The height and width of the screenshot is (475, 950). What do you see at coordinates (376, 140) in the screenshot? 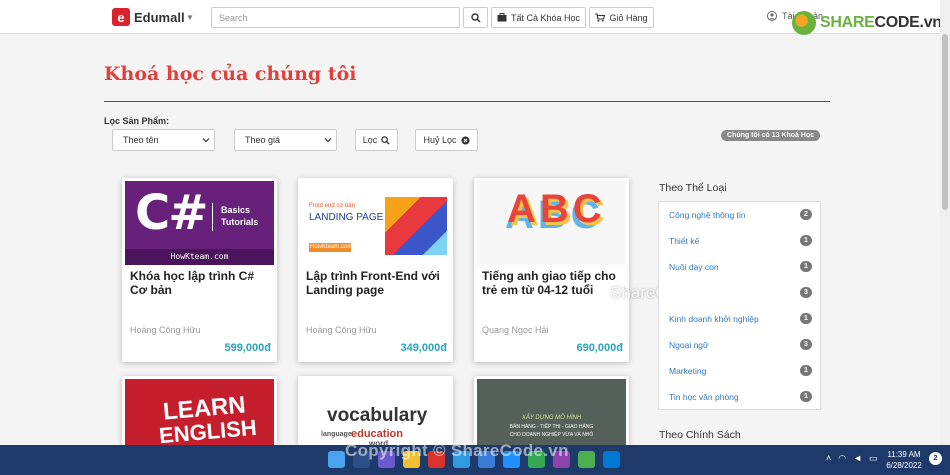
I see `filter-button: Lọc` at bounding box center [376, 140].